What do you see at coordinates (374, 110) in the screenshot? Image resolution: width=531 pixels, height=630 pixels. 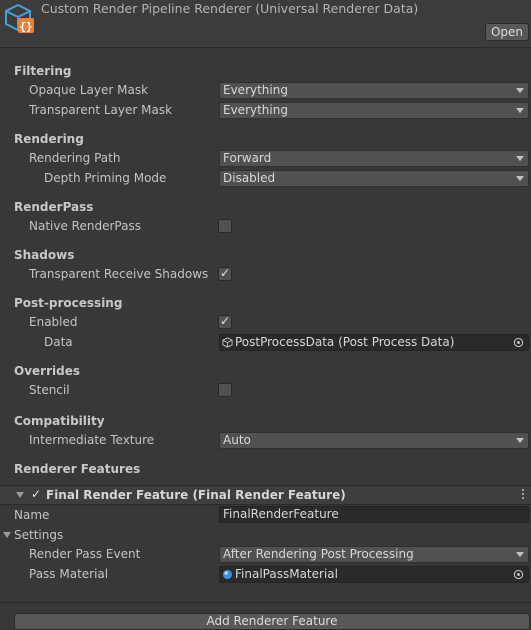 I see `transparent-layer-mask-dropdown: Everything` at bounding box center [374, 110].